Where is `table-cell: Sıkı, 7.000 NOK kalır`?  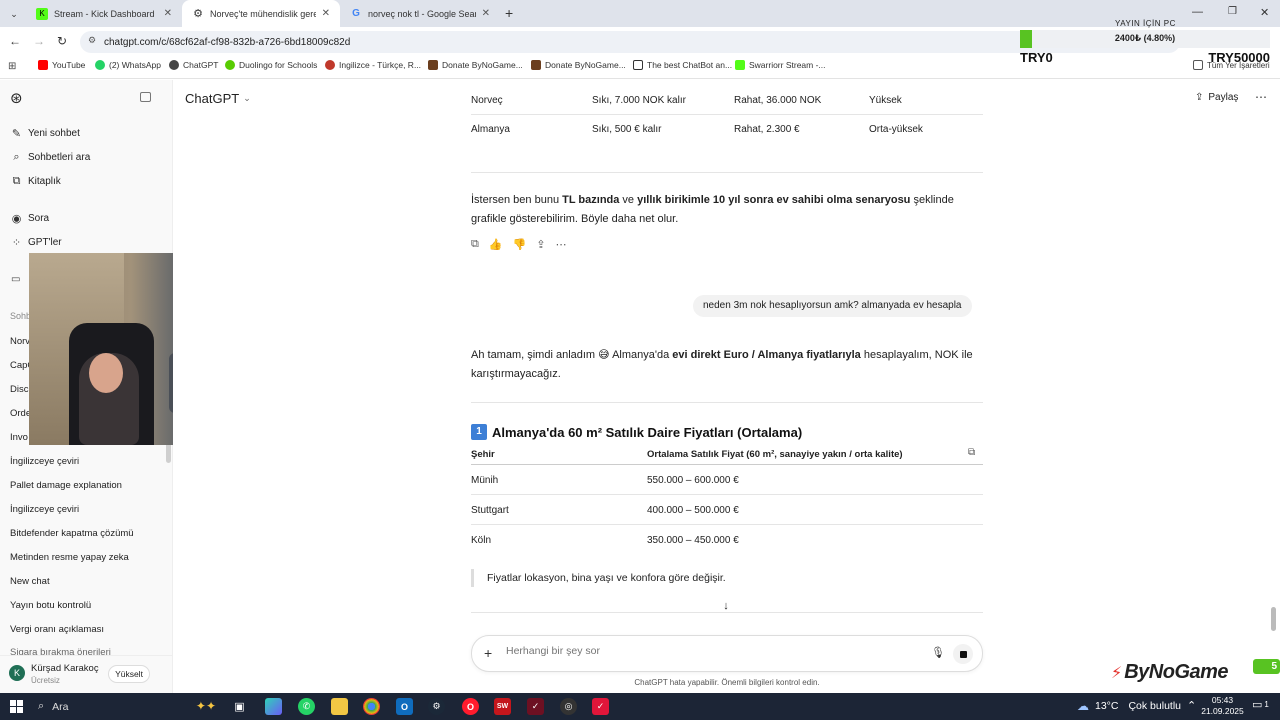
table-cell: Sıkı, 7.000 NOK kalır is located at coordinates (639, 100).